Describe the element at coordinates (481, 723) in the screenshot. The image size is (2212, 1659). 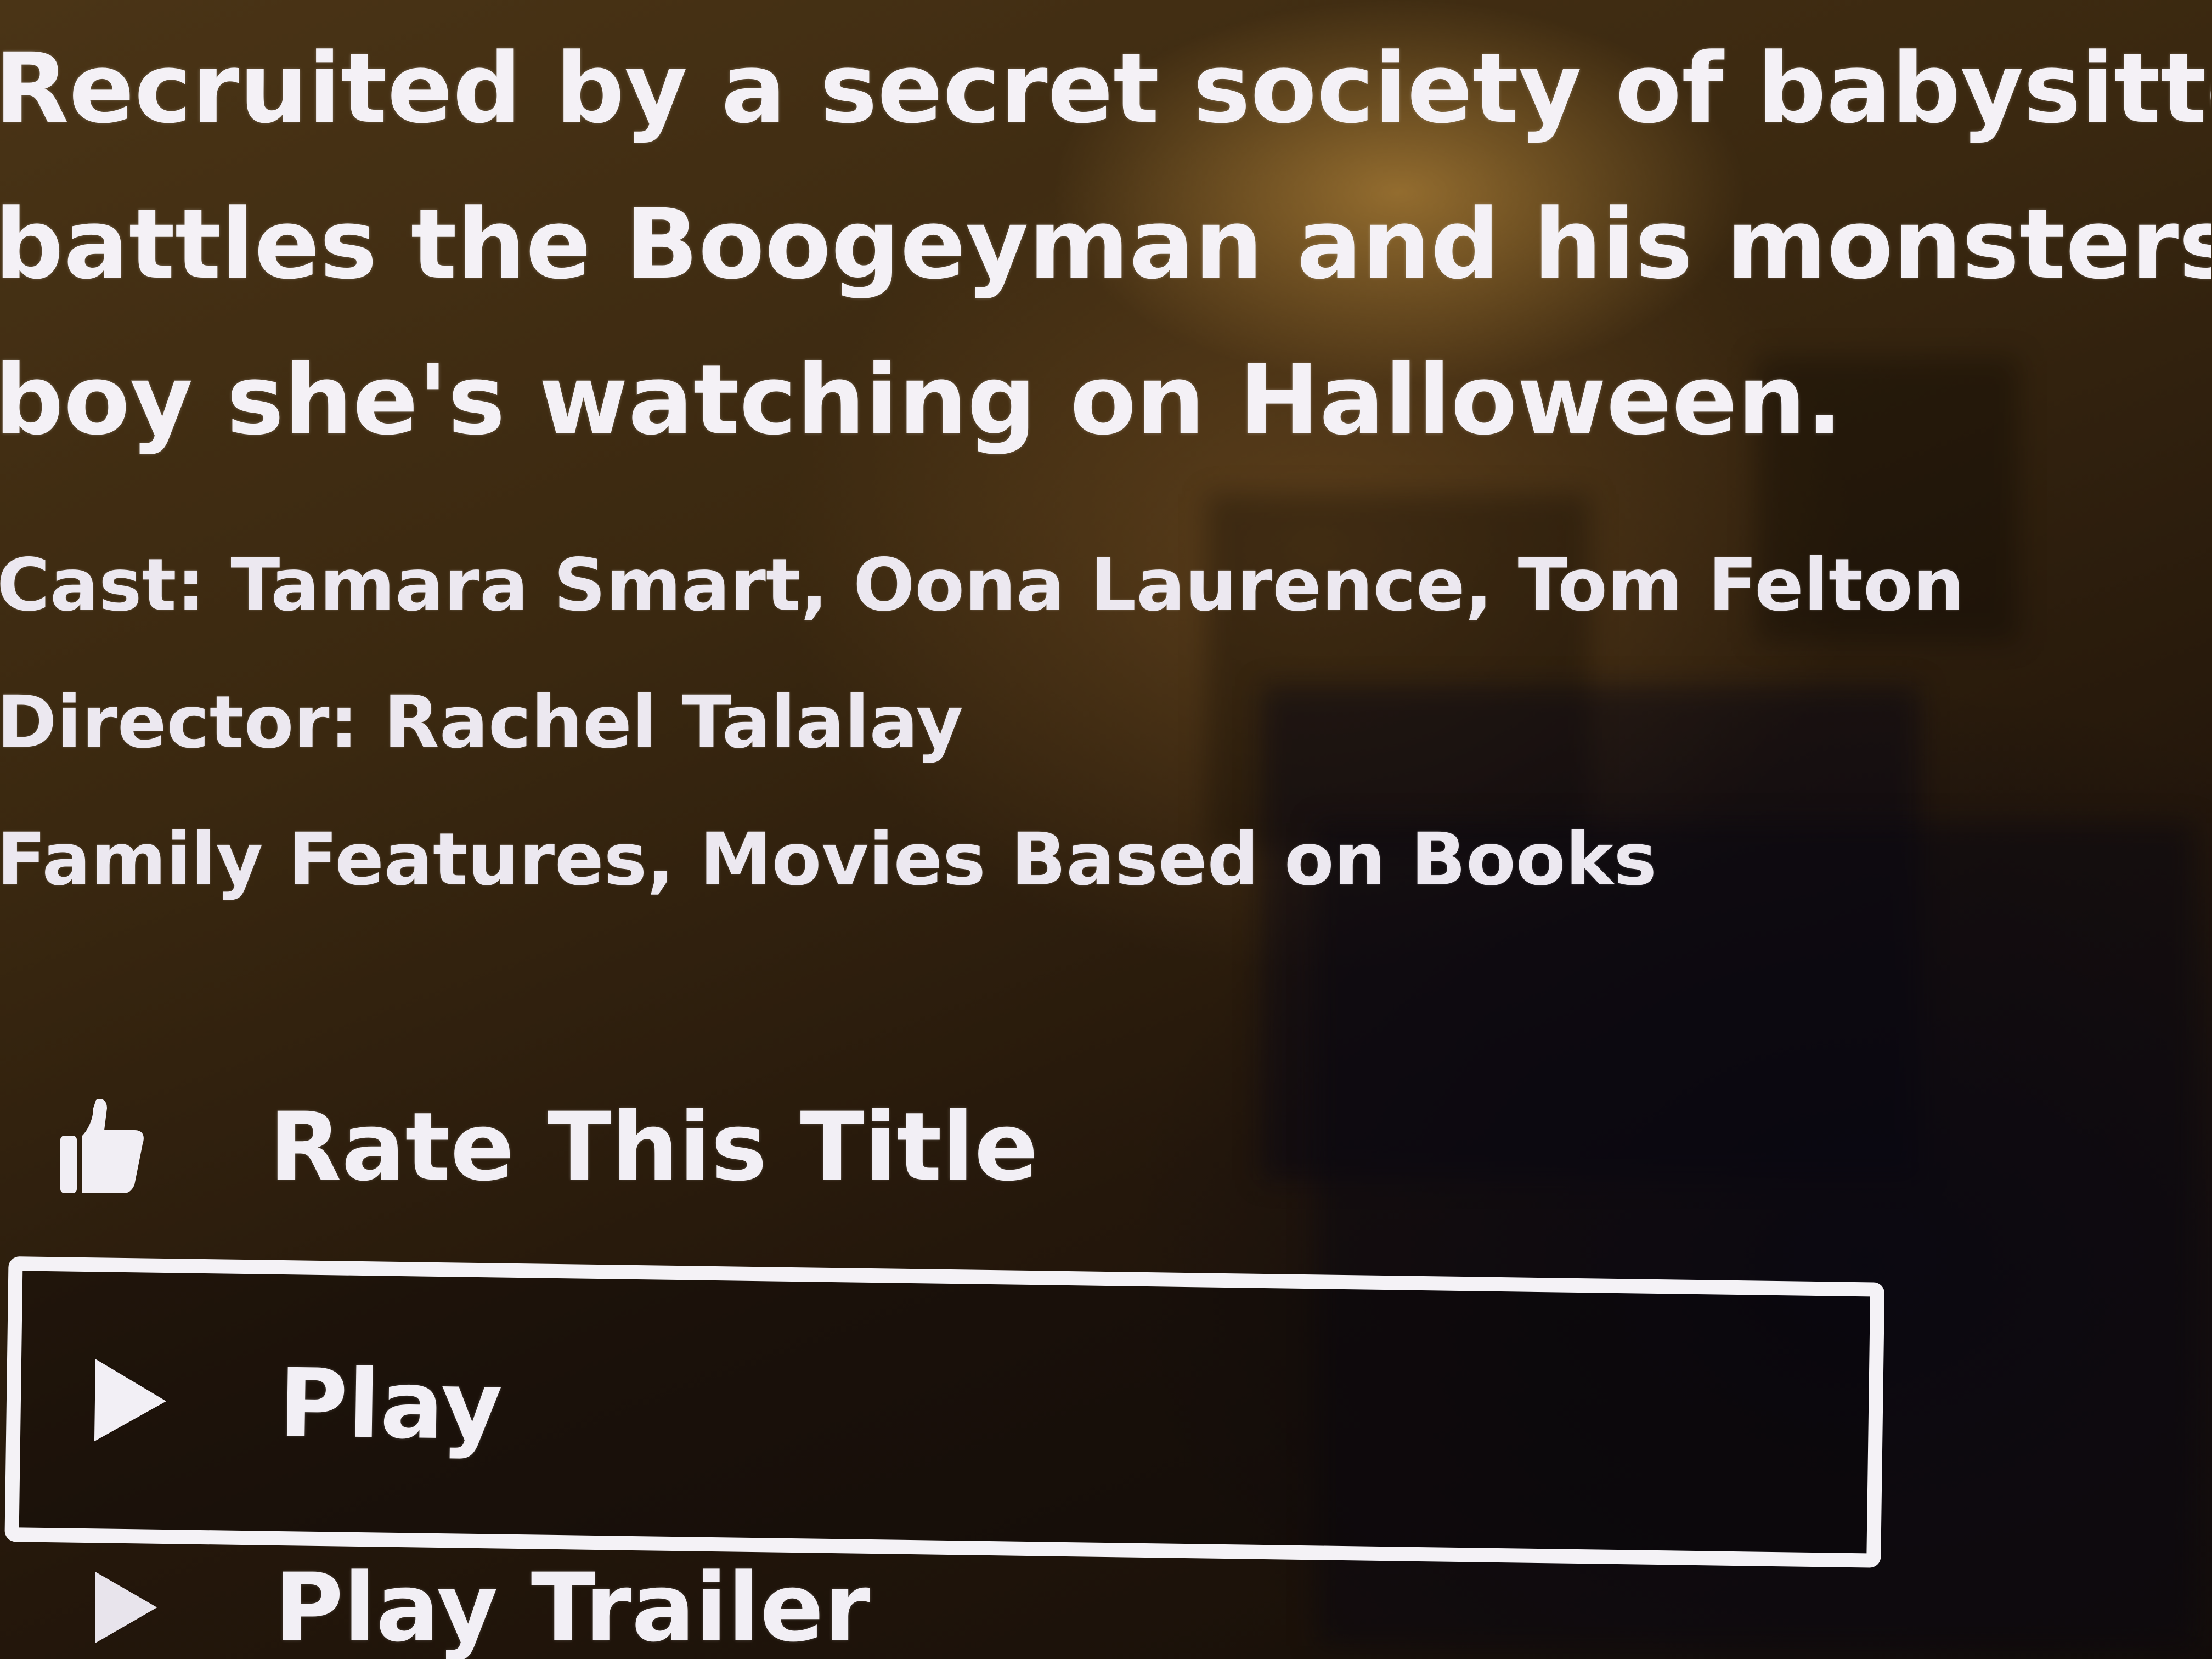
I see `director-credit: Director: Rachel Talalay` at that location.